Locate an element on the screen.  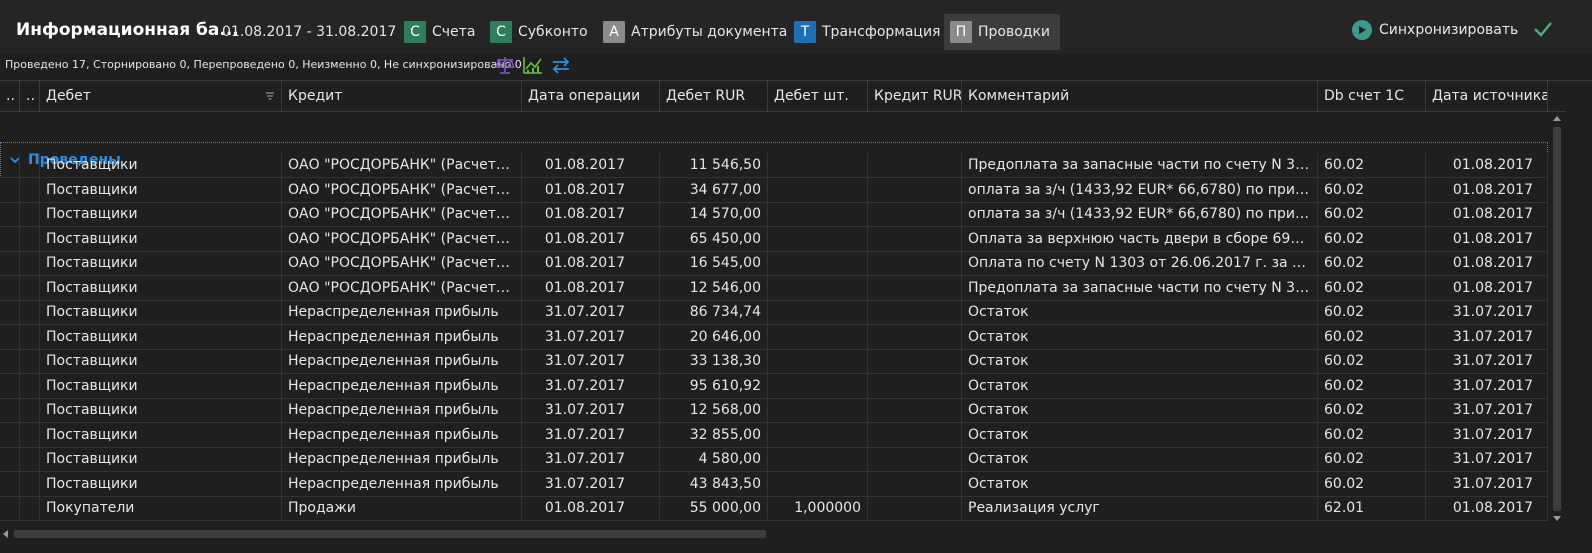
horizontal-scroll-thumb is located at coordinates (390, 534).